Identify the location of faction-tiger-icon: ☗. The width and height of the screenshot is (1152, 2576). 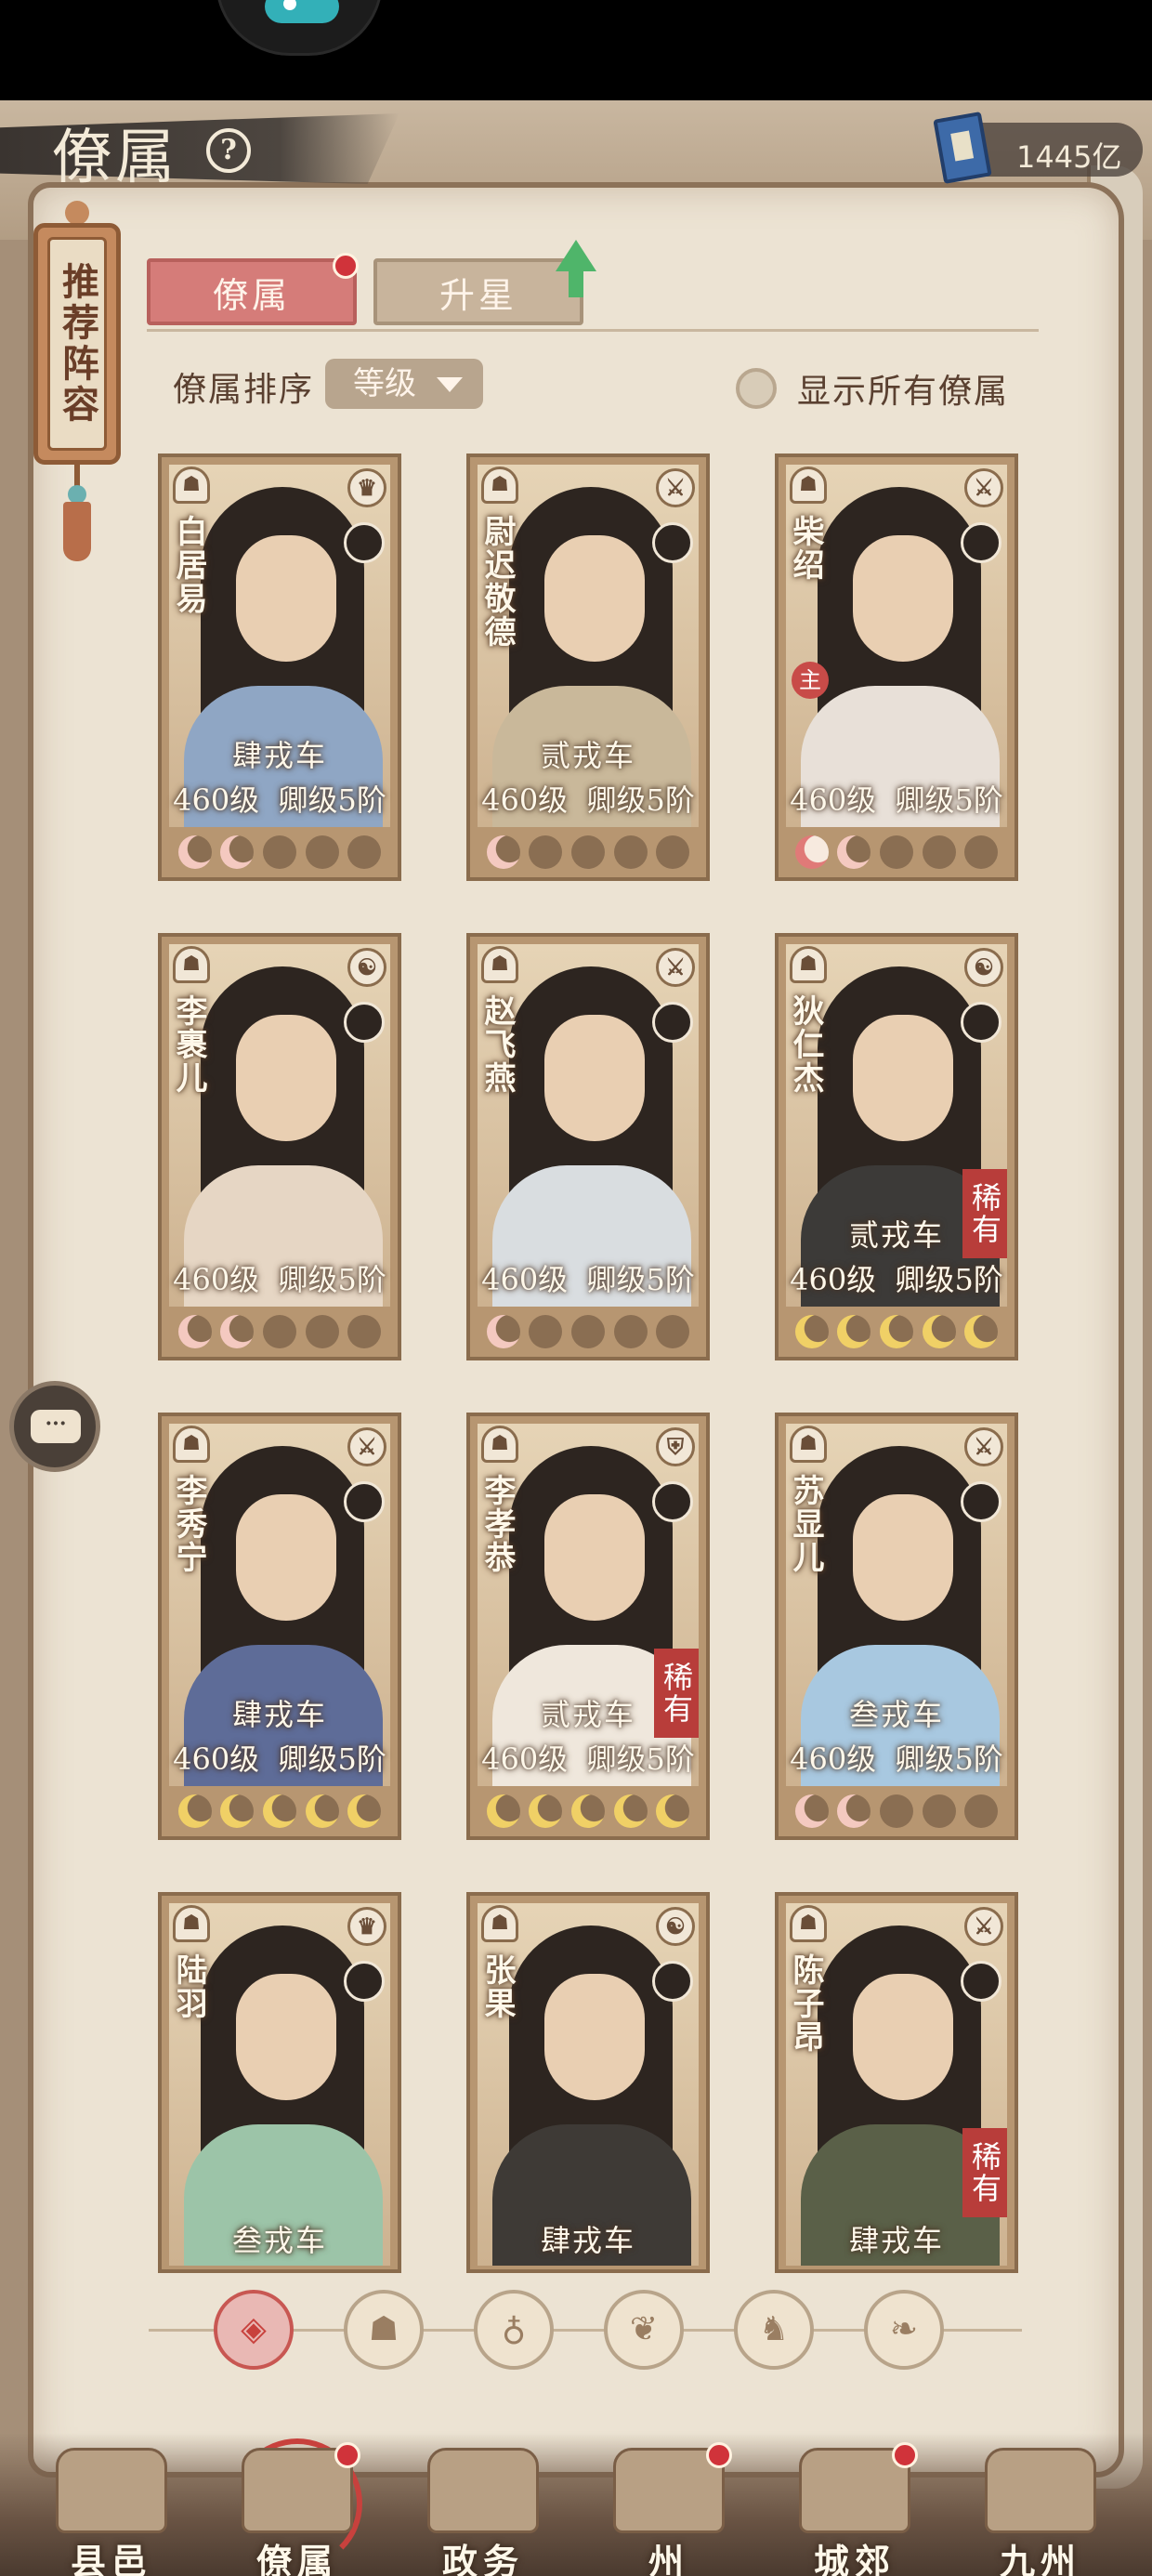
(384, 2330).